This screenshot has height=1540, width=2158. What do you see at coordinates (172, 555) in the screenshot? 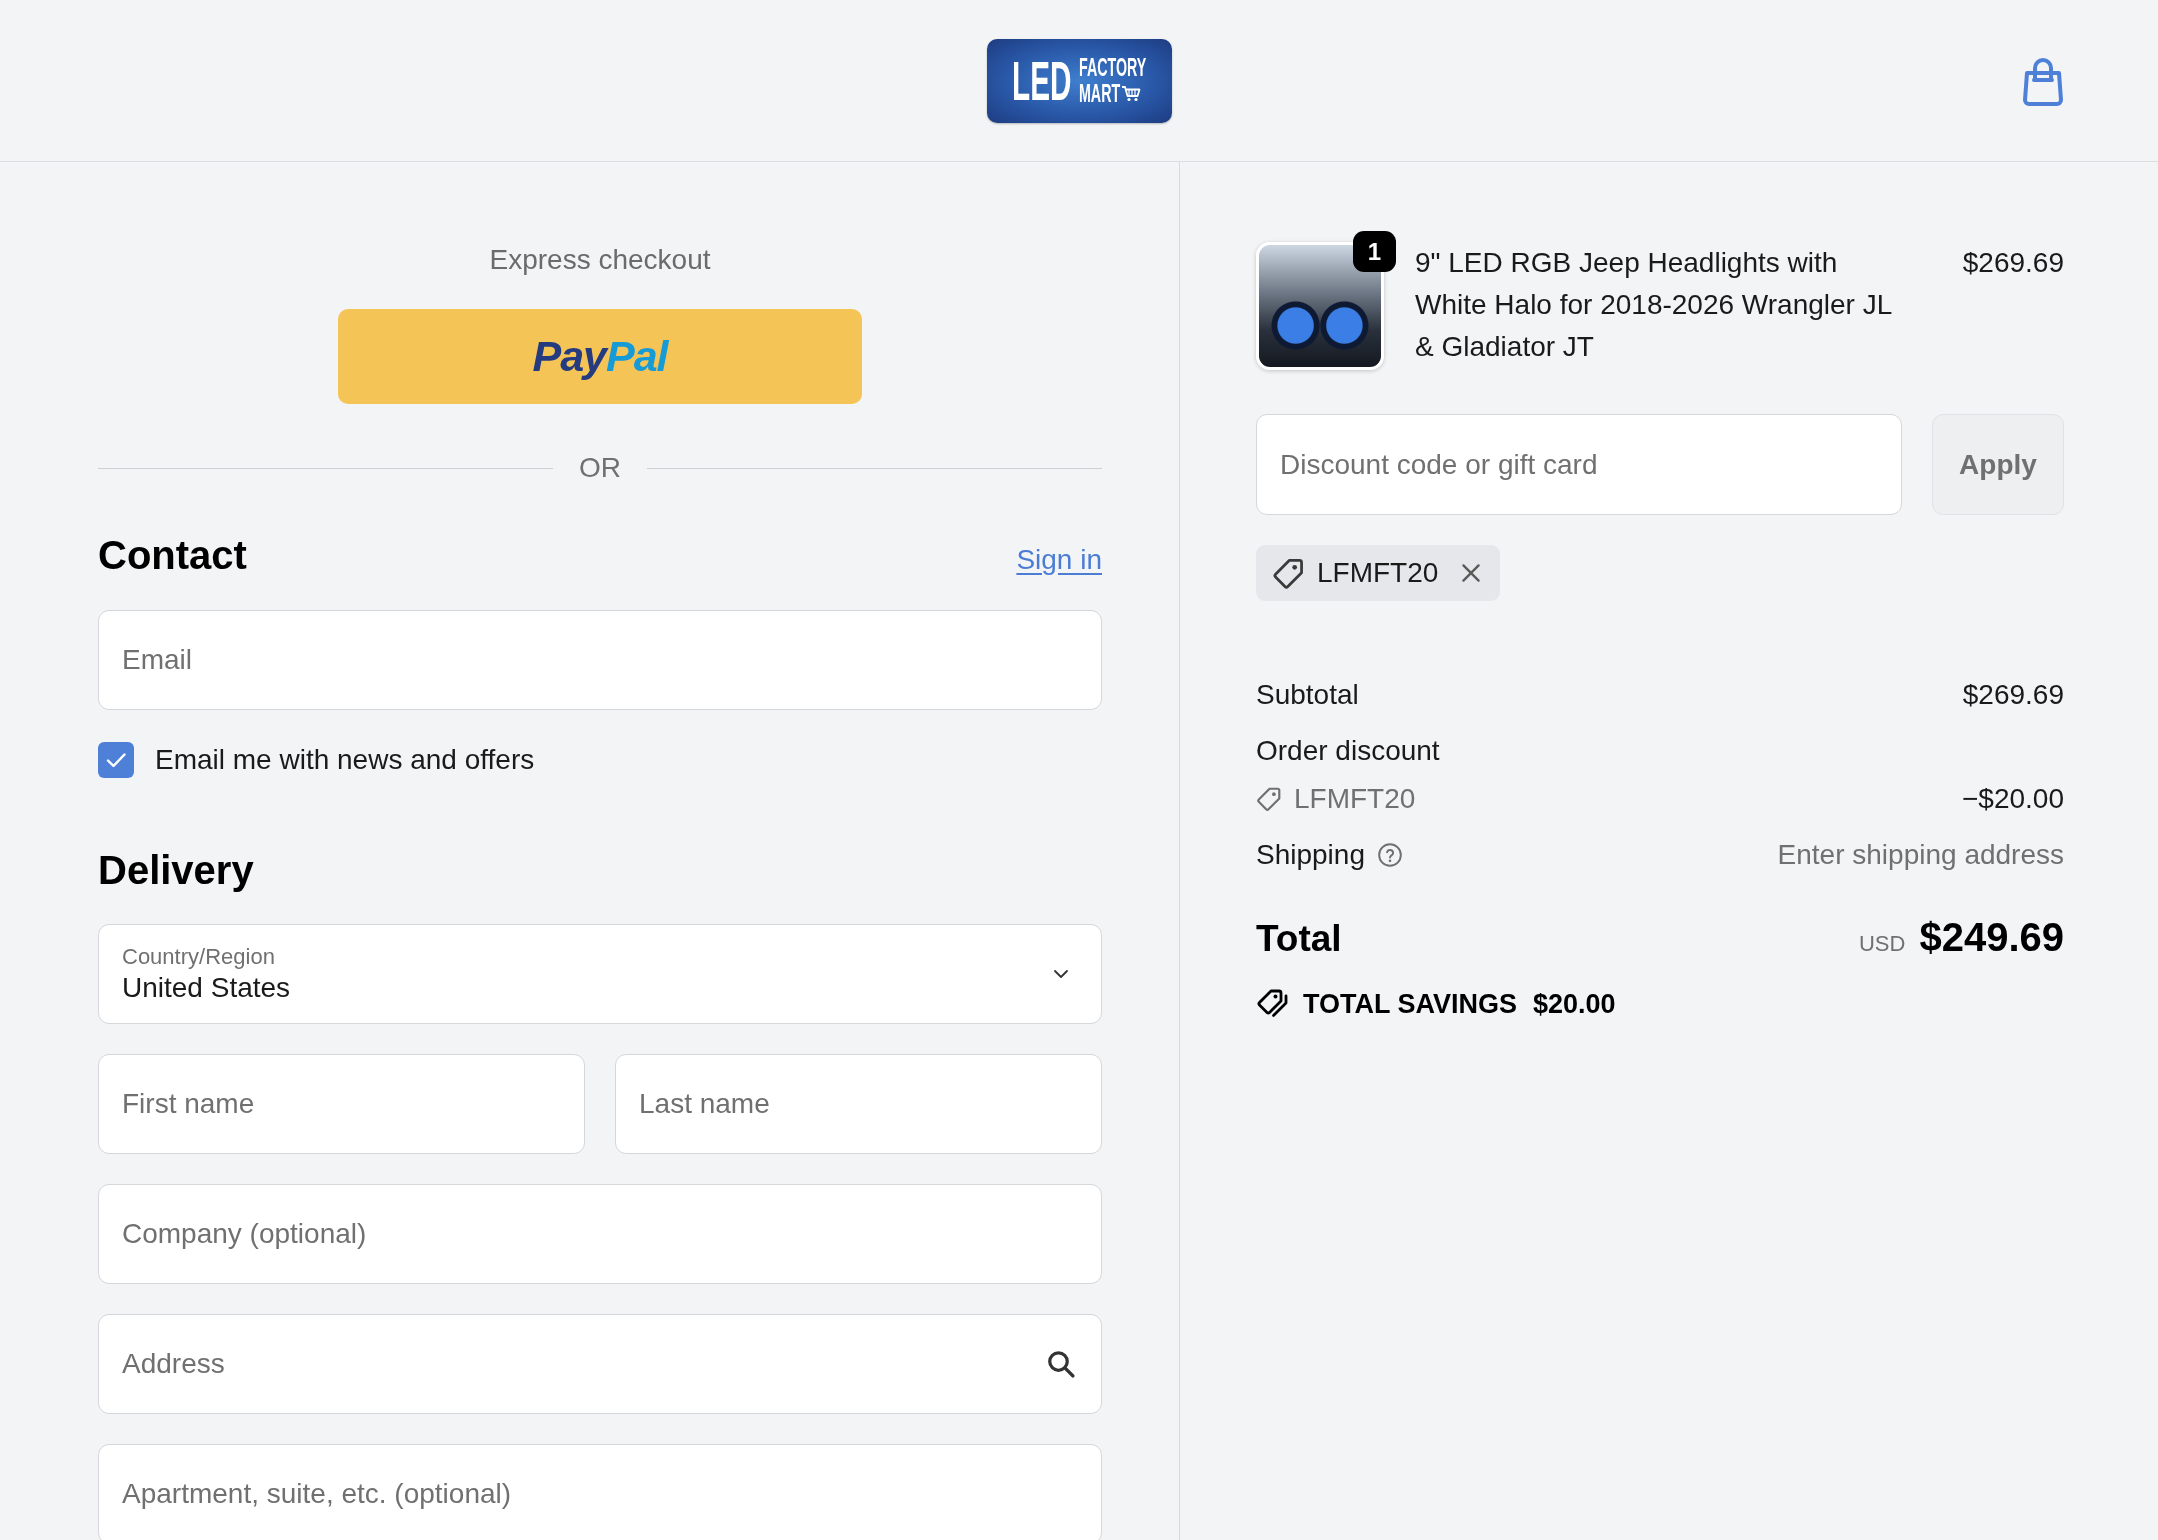
I see `section-heading: Contact` at bounding box center [172, 555].